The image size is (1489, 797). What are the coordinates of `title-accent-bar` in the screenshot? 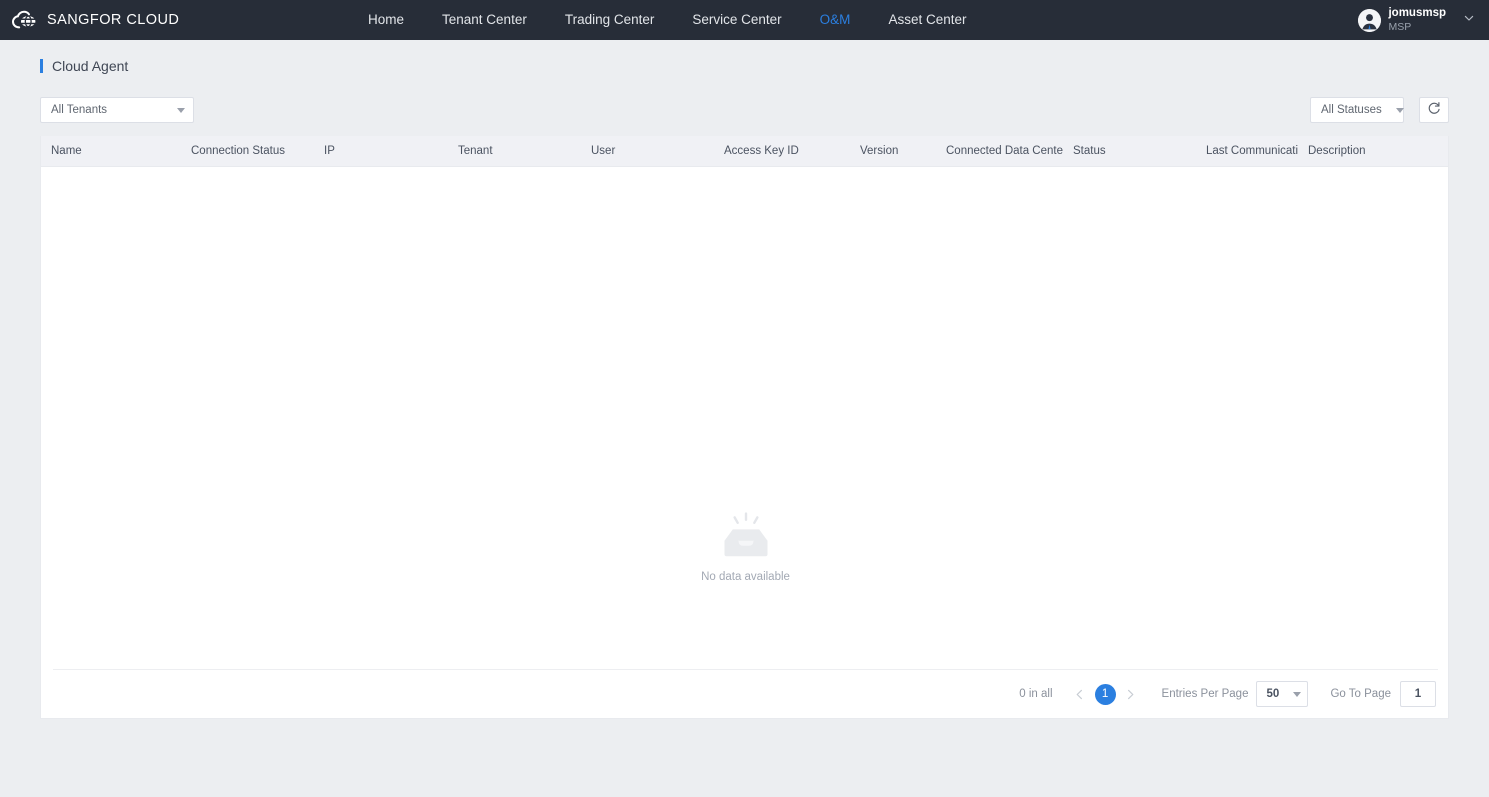 It's located at (41, 66).